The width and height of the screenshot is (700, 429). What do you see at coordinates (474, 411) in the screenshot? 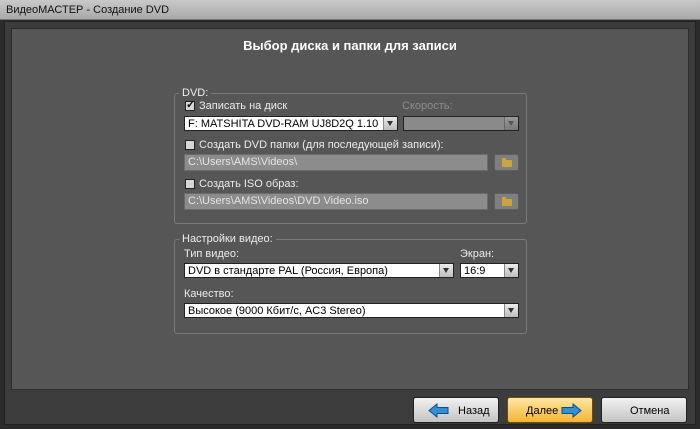
I see `back-button-label: Назад` at bounding box center [474, 411].